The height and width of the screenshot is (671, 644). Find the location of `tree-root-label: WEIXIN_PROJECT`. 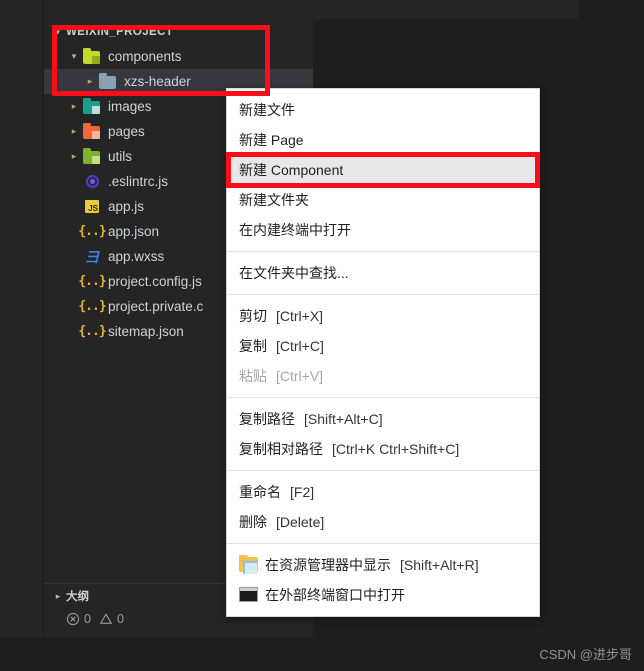

tree-root-label: WEIXIN_PROJECT is located at coordinates (120, 32).